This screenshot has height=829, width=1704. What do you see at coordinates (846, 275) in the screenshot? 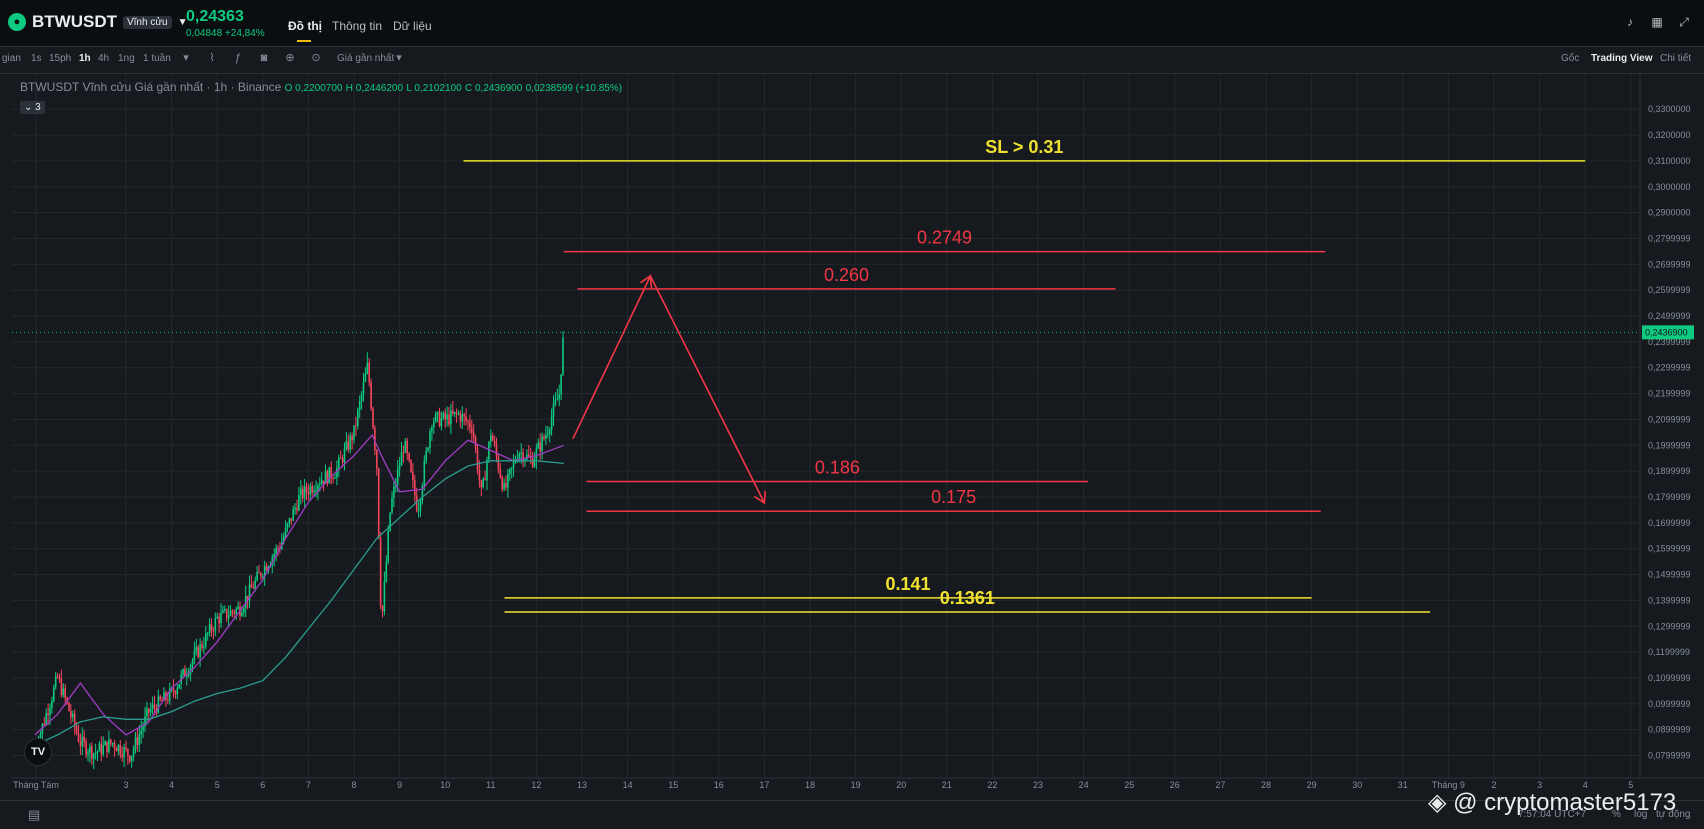
I see `level-label: 0.260` at bounding box center [846, 275].